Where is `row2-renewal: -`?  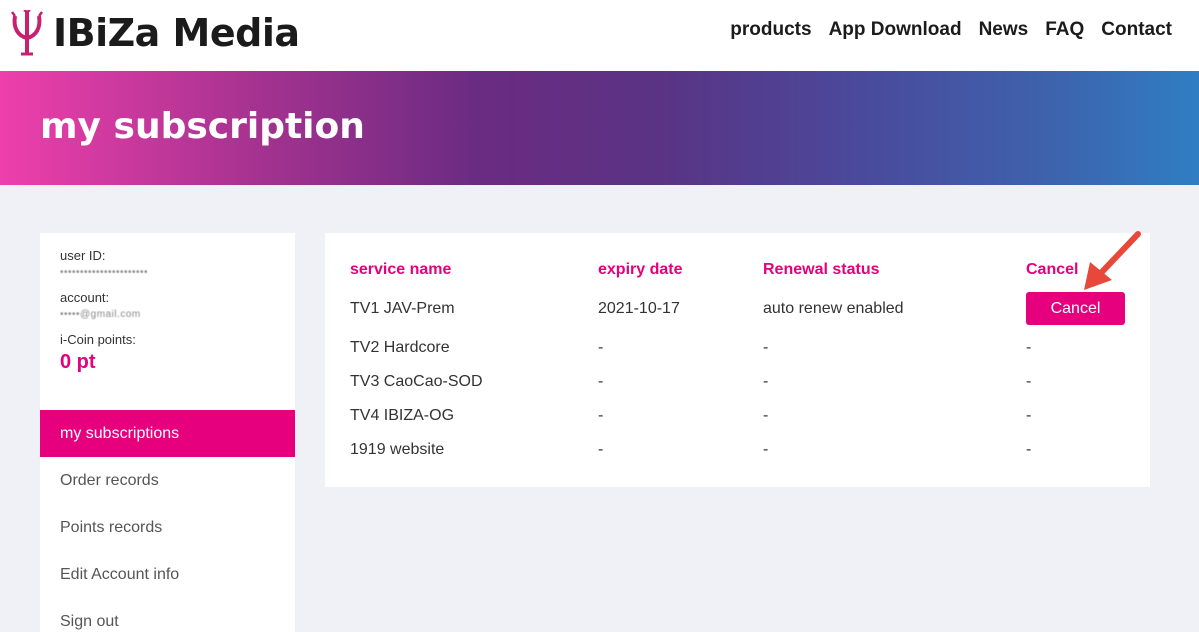
row2-renewal: - is located at coordinates (766, 347).